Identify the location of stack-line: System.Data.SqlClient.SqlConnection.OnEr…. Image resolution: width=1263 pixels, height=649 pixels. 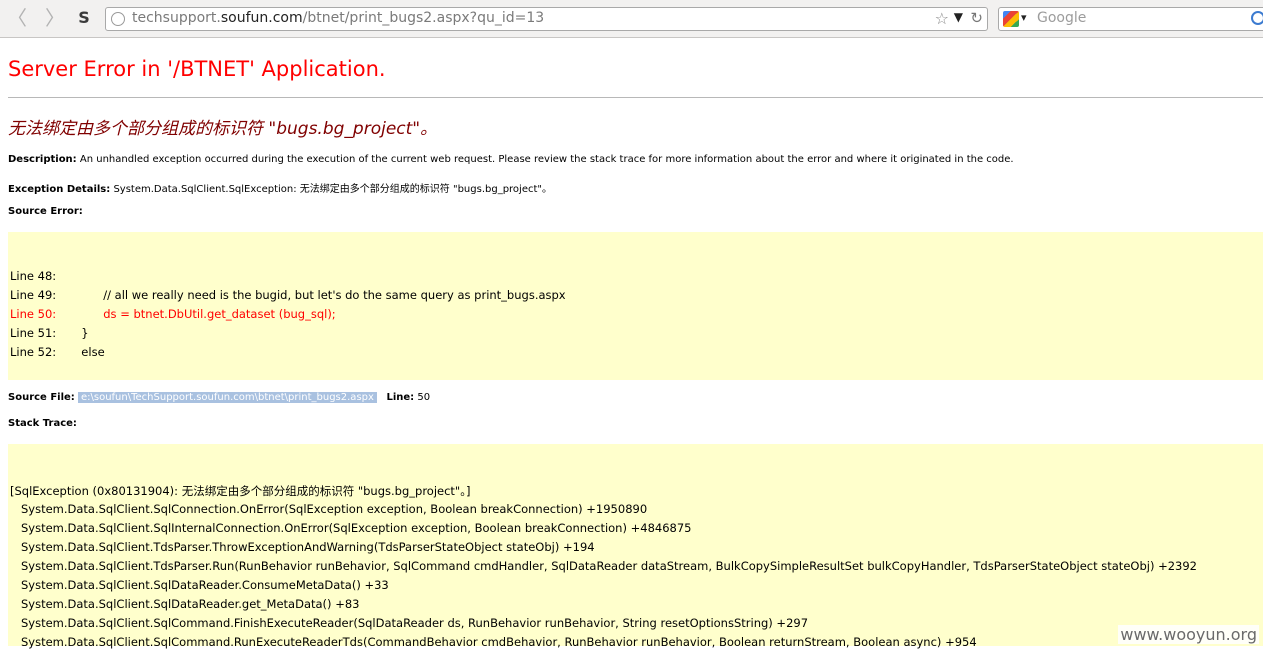
(329, 509).